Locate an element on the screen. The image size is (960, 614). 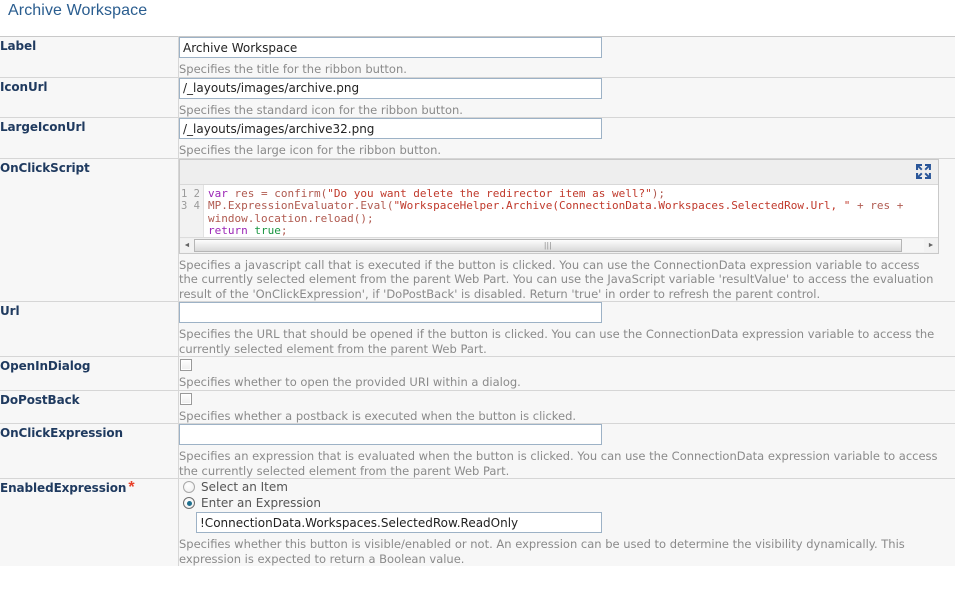
scrollbar-grip-icon: ||| is located at coordinates (548, 245).